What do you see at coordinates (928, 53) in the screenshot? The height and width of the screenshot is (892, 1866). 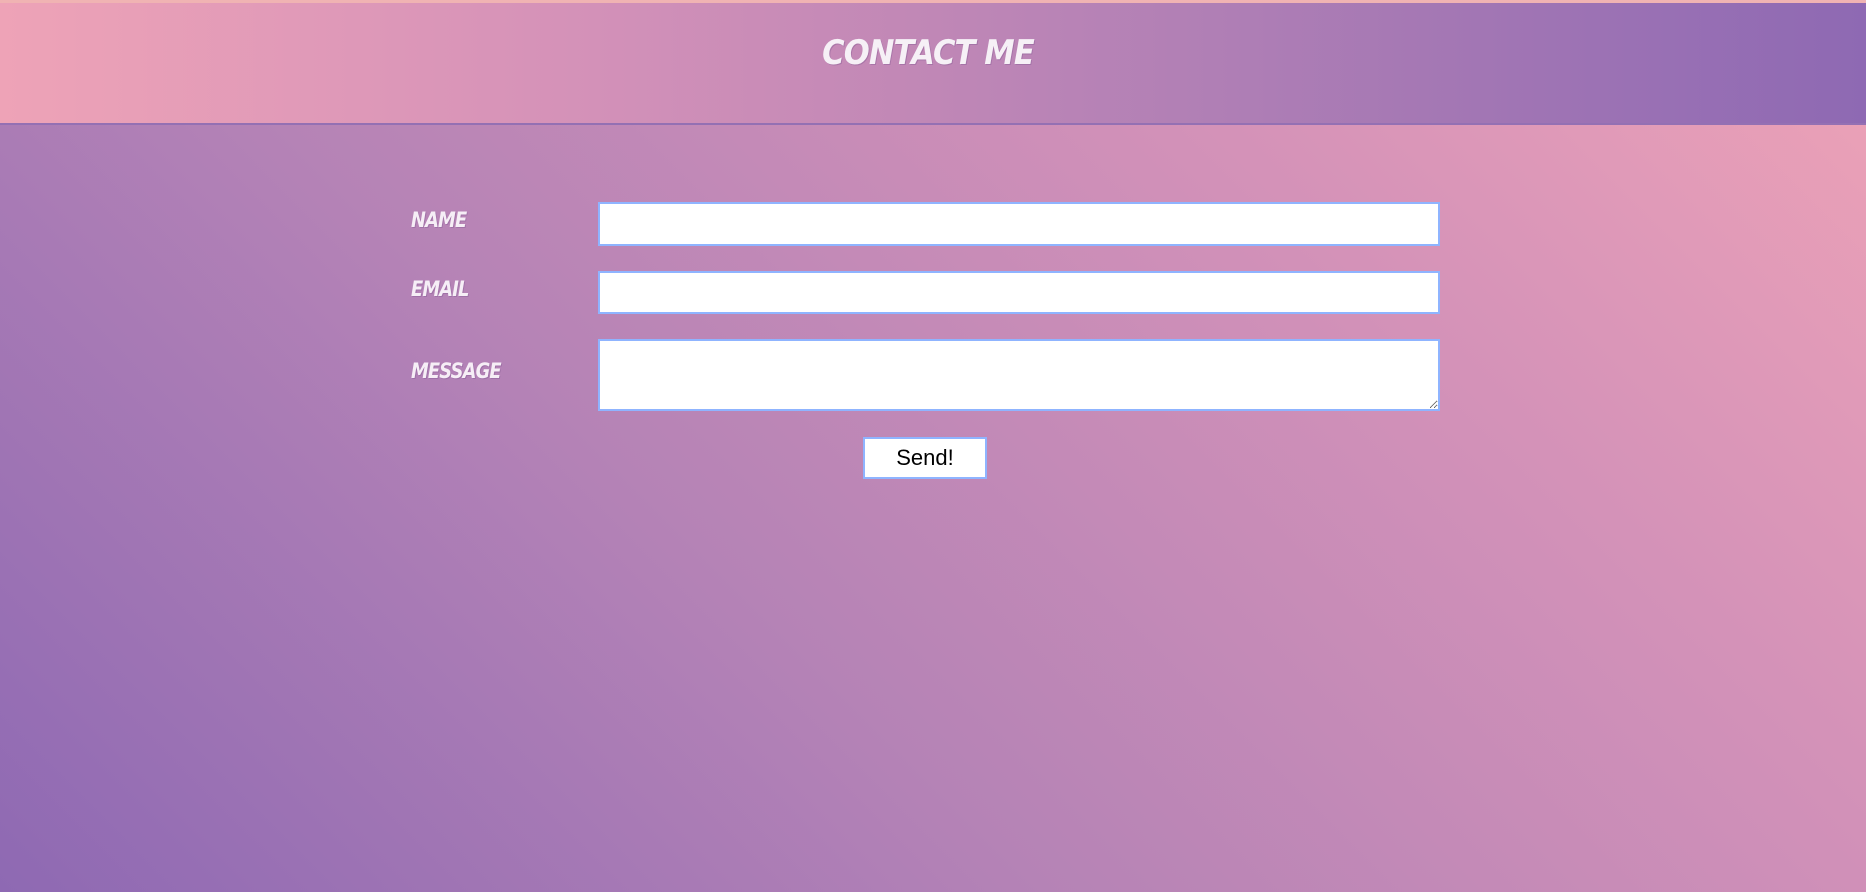 I see `page-title: Contact Me` at bounding box center [928, 53].